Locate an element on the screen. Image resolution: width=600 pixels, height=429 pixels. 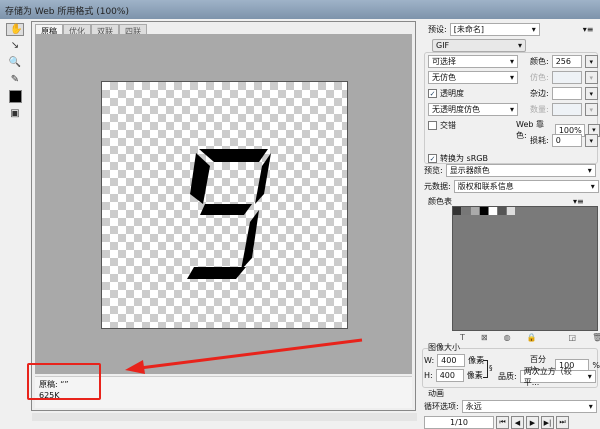
frame-counter: 1/10 is located at coordinates (459, 422).